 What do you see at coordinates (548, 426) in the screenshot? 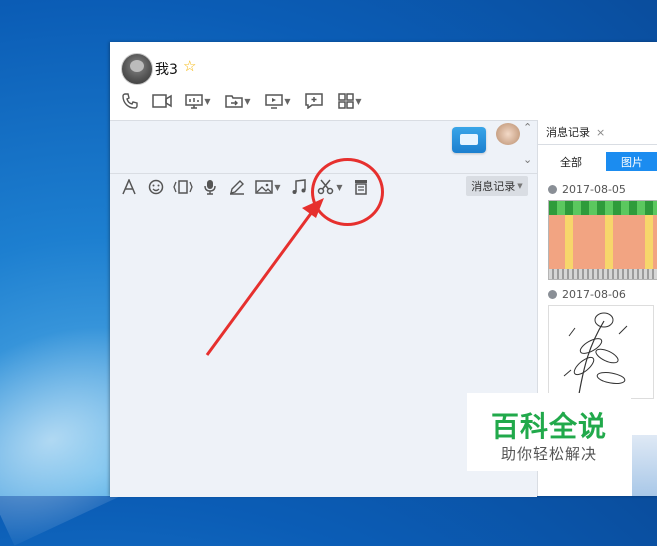
I see `watermark-title: 百科全说` at bounding box center [548, 426].